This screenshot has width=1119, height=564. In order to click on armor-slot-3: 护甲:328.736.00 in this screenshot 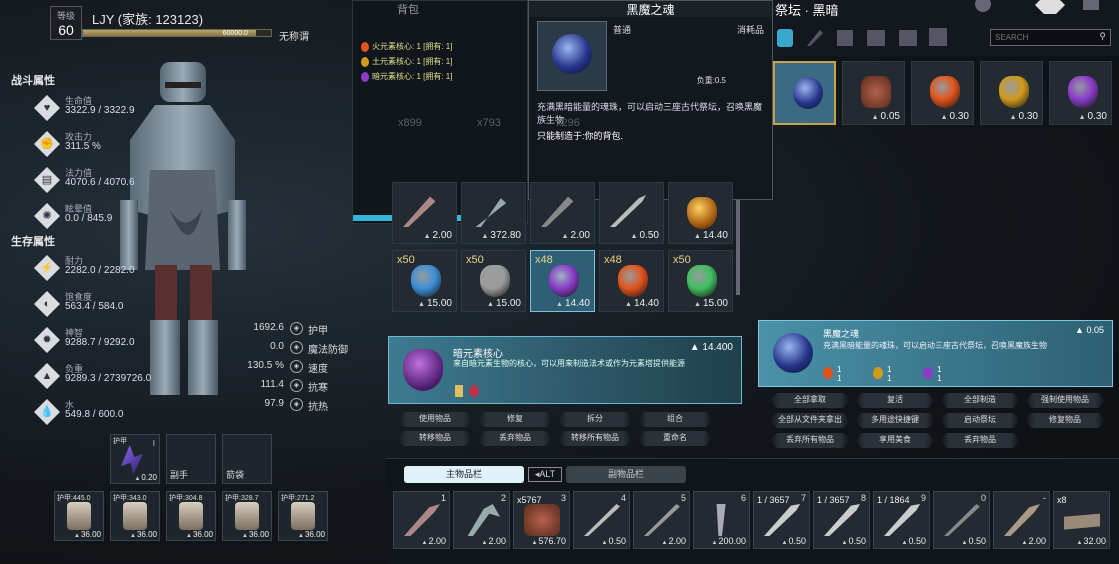, I will do `click(247, 516)`.